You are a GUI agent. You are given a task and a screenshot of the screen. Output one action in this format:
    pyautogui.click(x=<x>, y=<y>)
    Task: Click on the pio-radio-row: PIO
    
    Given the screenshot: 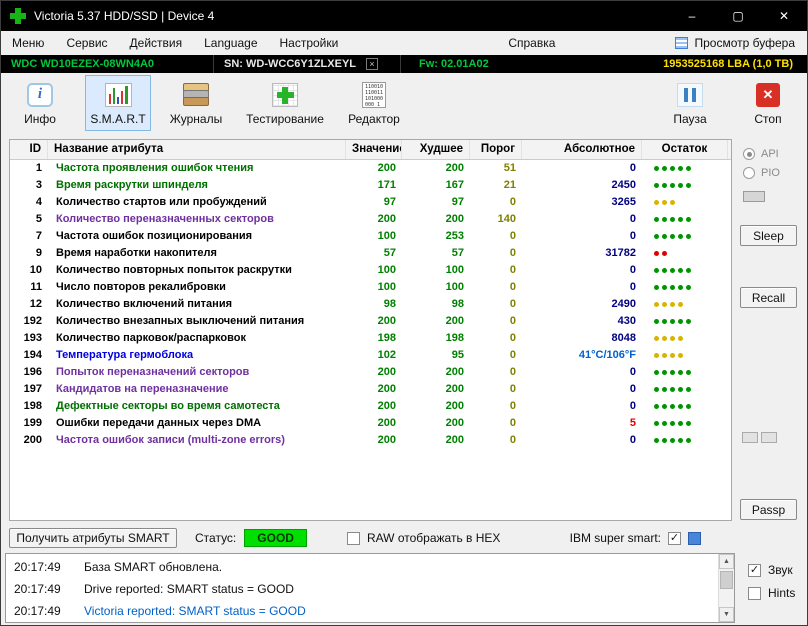 What is the action you would take?
    pyautogui.click(x=761, y=173)
    